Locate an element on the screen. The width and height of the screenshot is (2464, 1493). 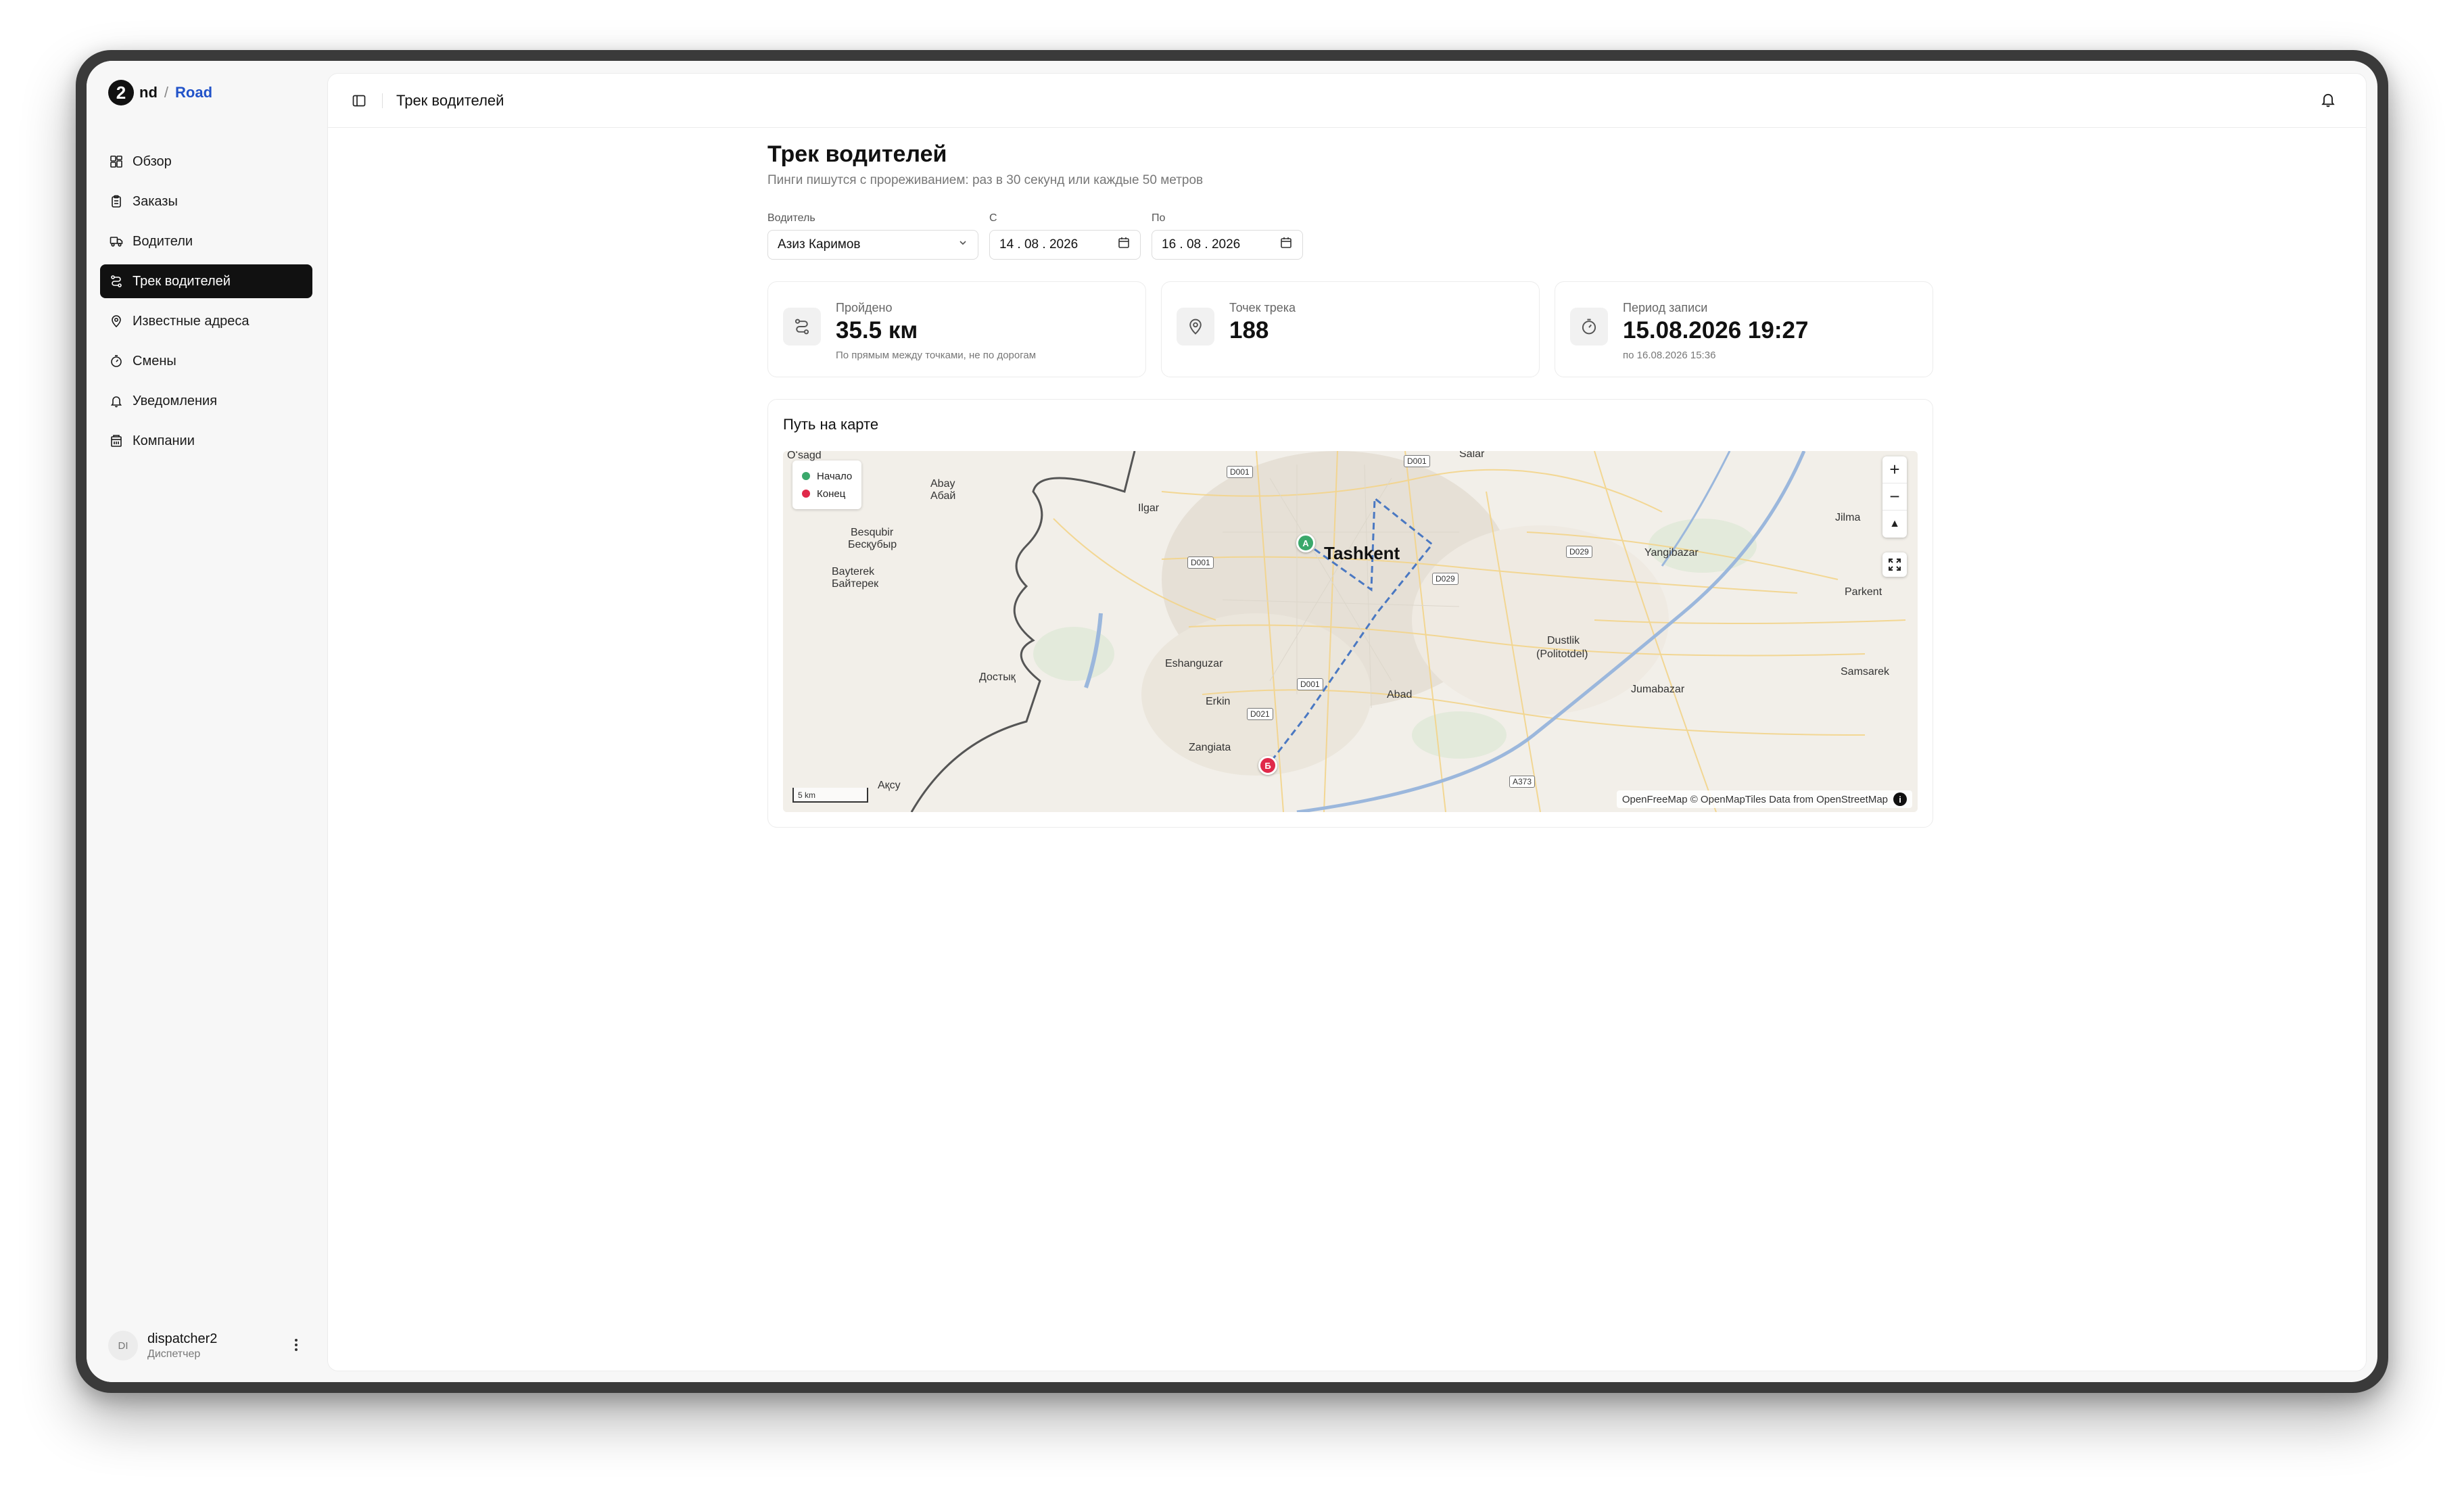
legend-end-label: Конец is located at coordinates (831, 494).